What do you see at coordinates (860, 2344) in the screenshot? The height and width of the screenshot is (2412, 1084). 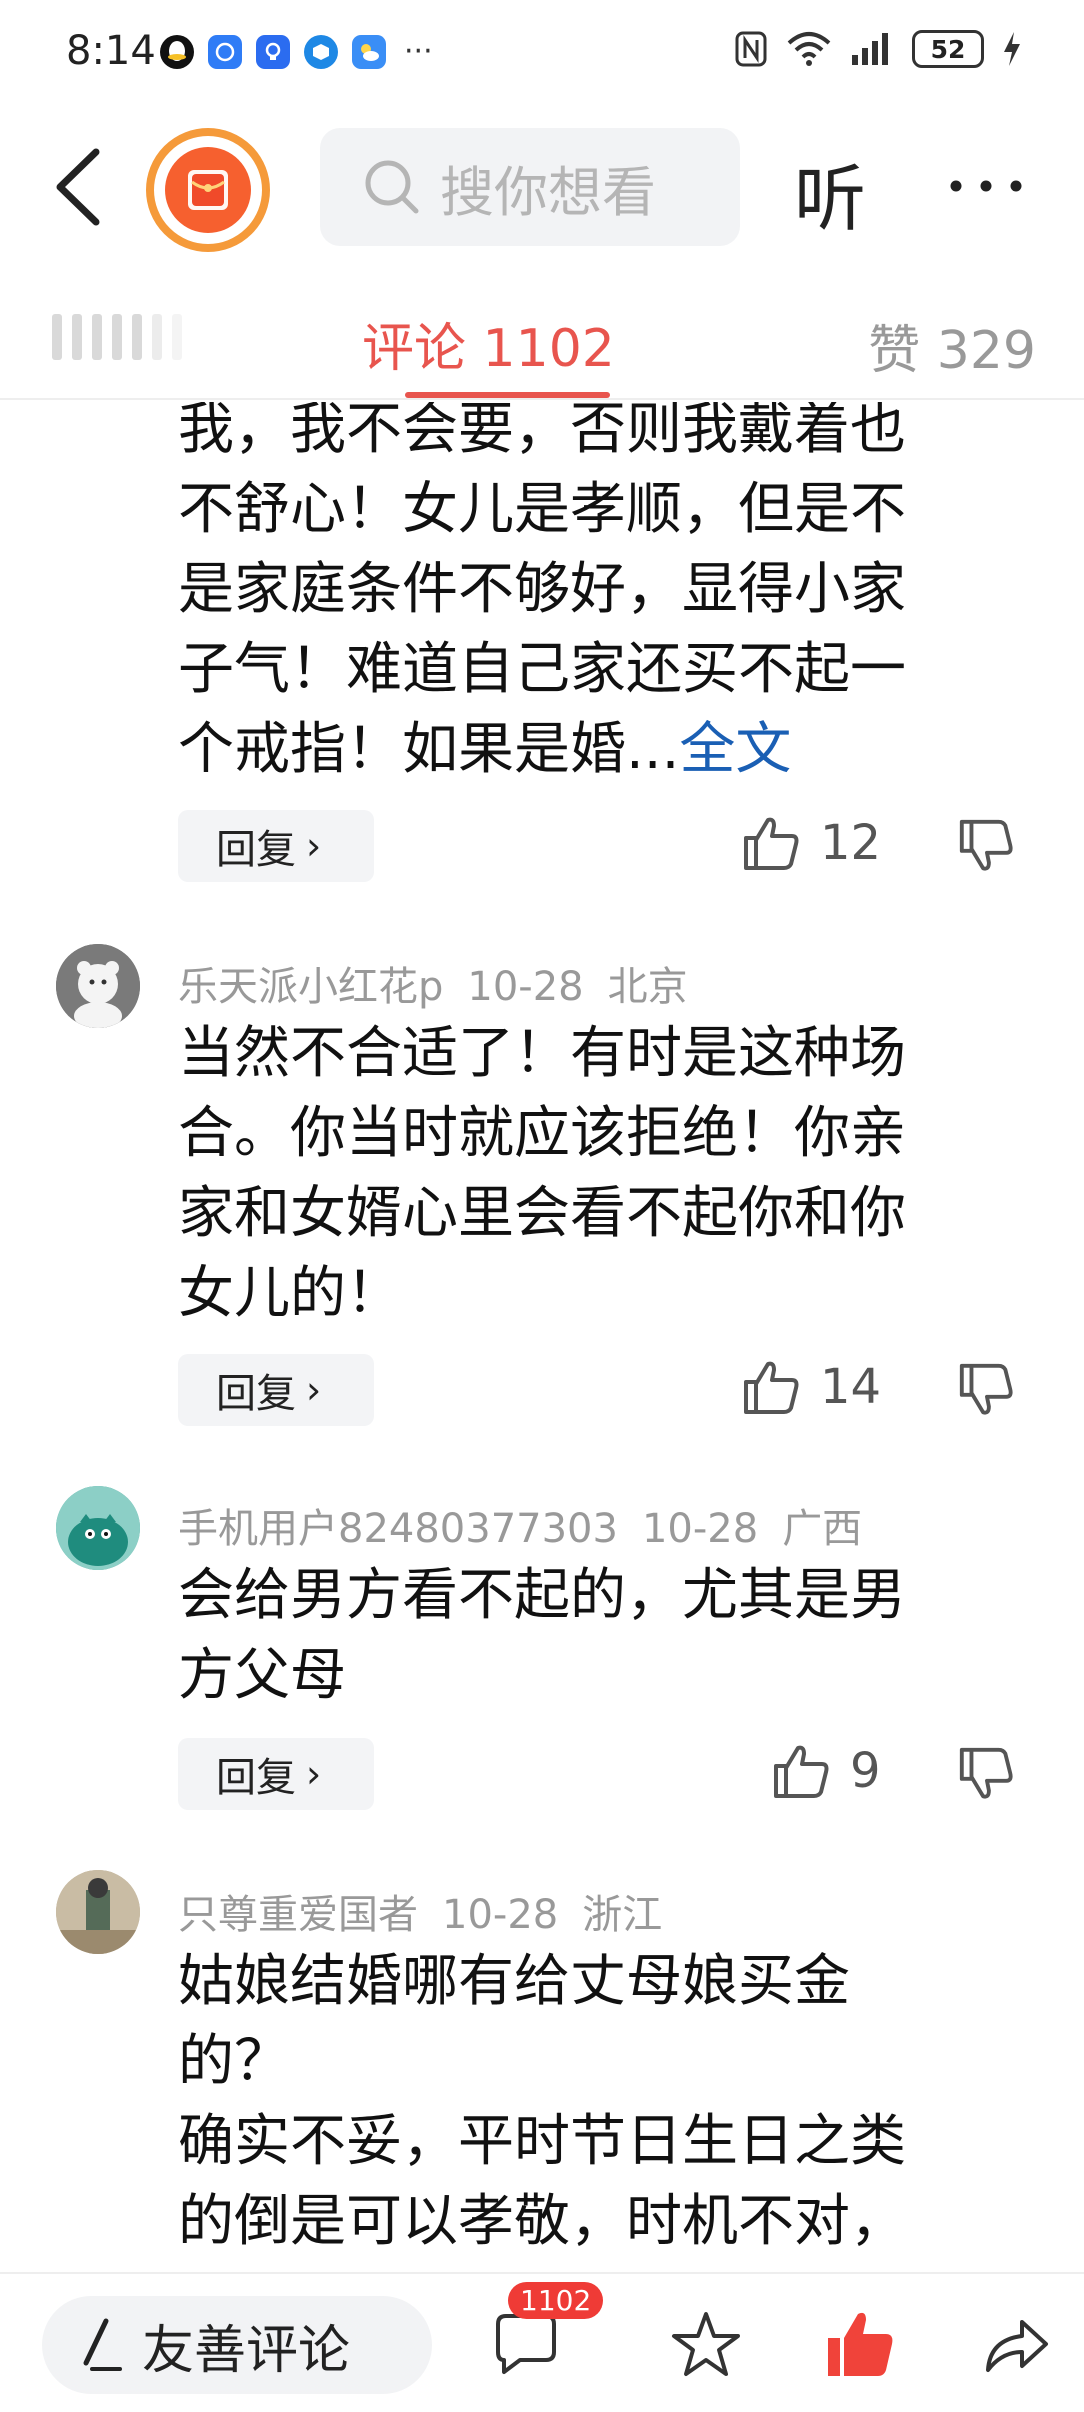 I see `thumbs-up-filled-icon` at bounding box center [860, 2344].